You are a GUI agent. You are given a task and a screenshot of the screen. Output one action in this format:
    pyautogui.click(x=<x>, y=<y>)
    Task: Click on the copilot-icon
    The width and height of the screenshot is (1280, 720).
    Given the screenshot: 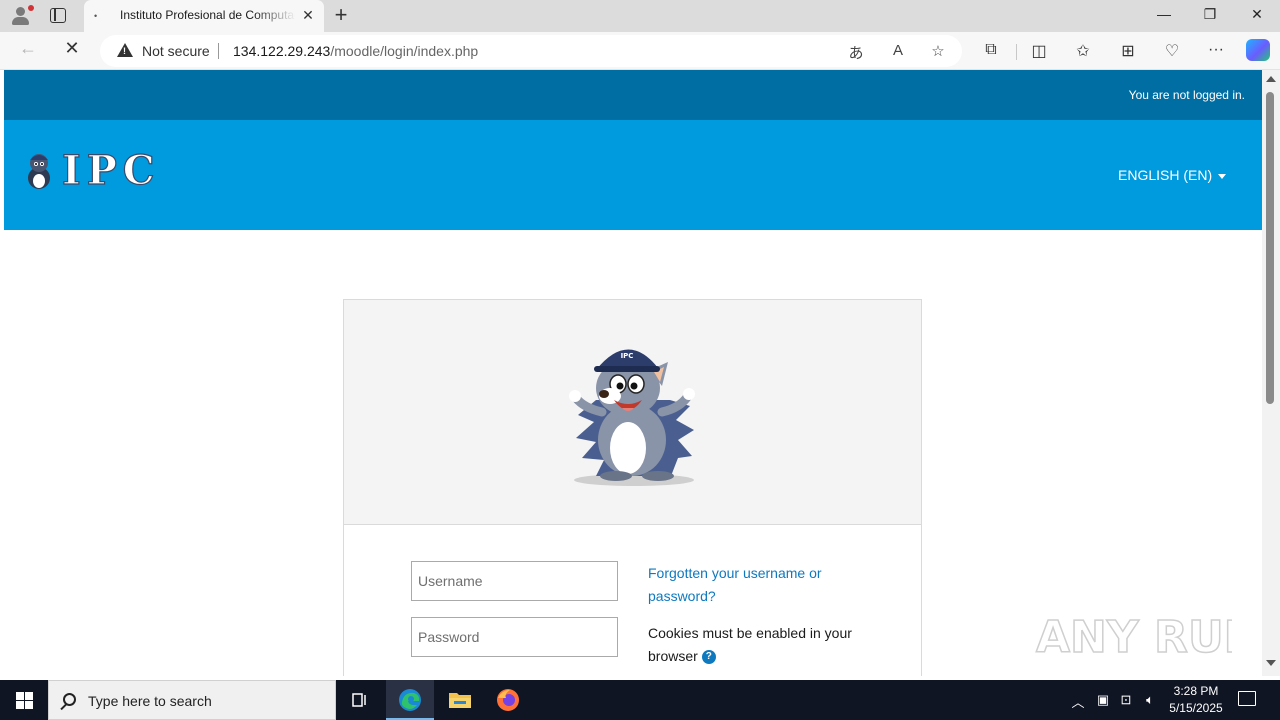 What is the action you would take?
    pyautogui.click(x=1258, y=50)
    